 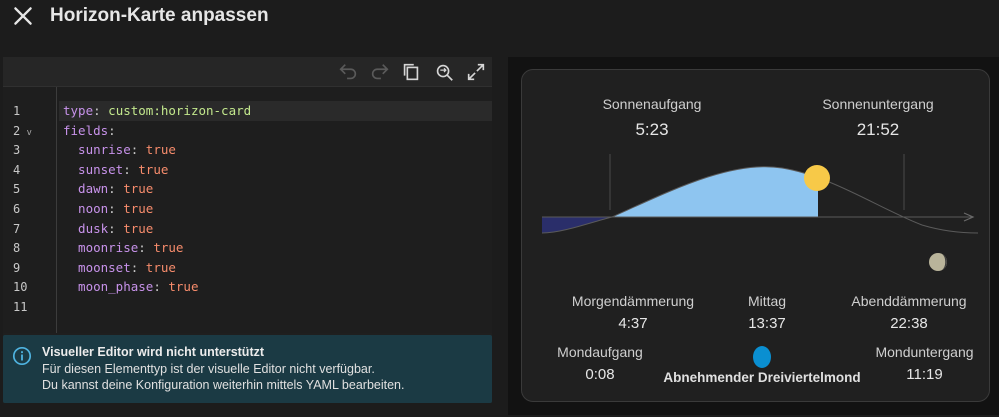 I want to click on redo-icon, so click(x=380, y=72).